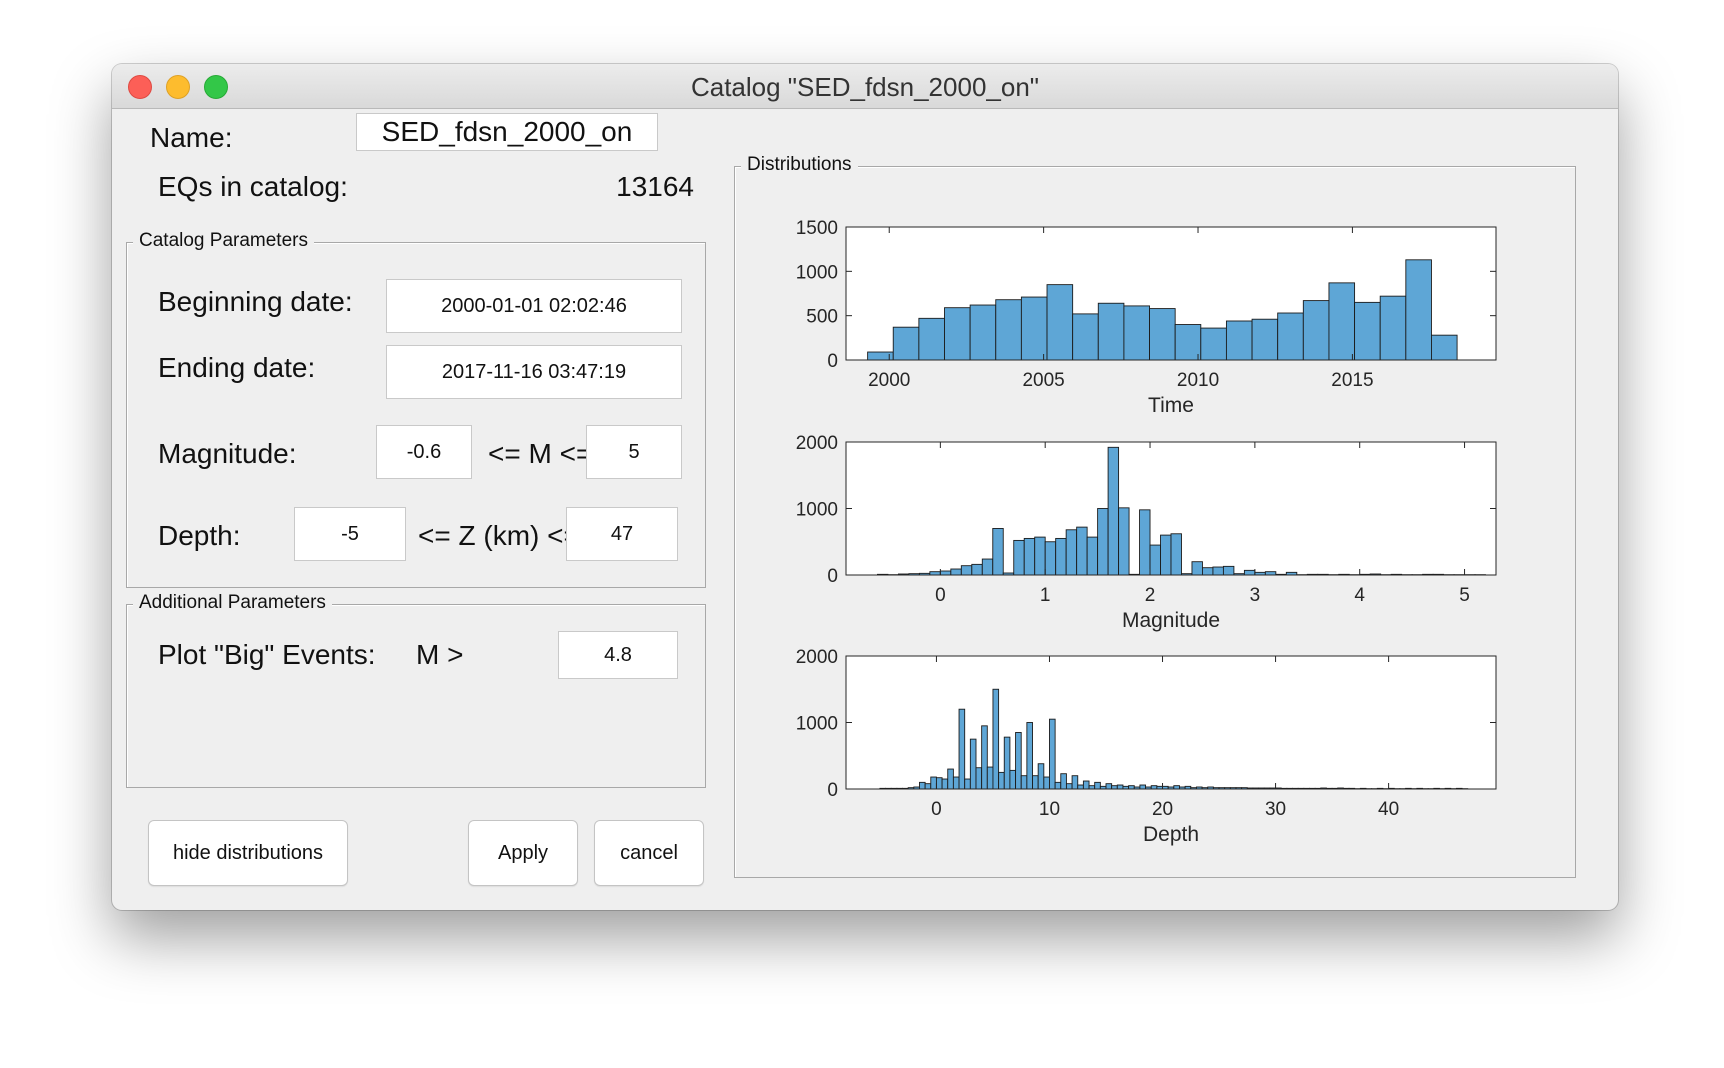  I want to click on depth-histogram: 0 10 20 30 40 0 1000 2000 Depth, so click(1146, 746).